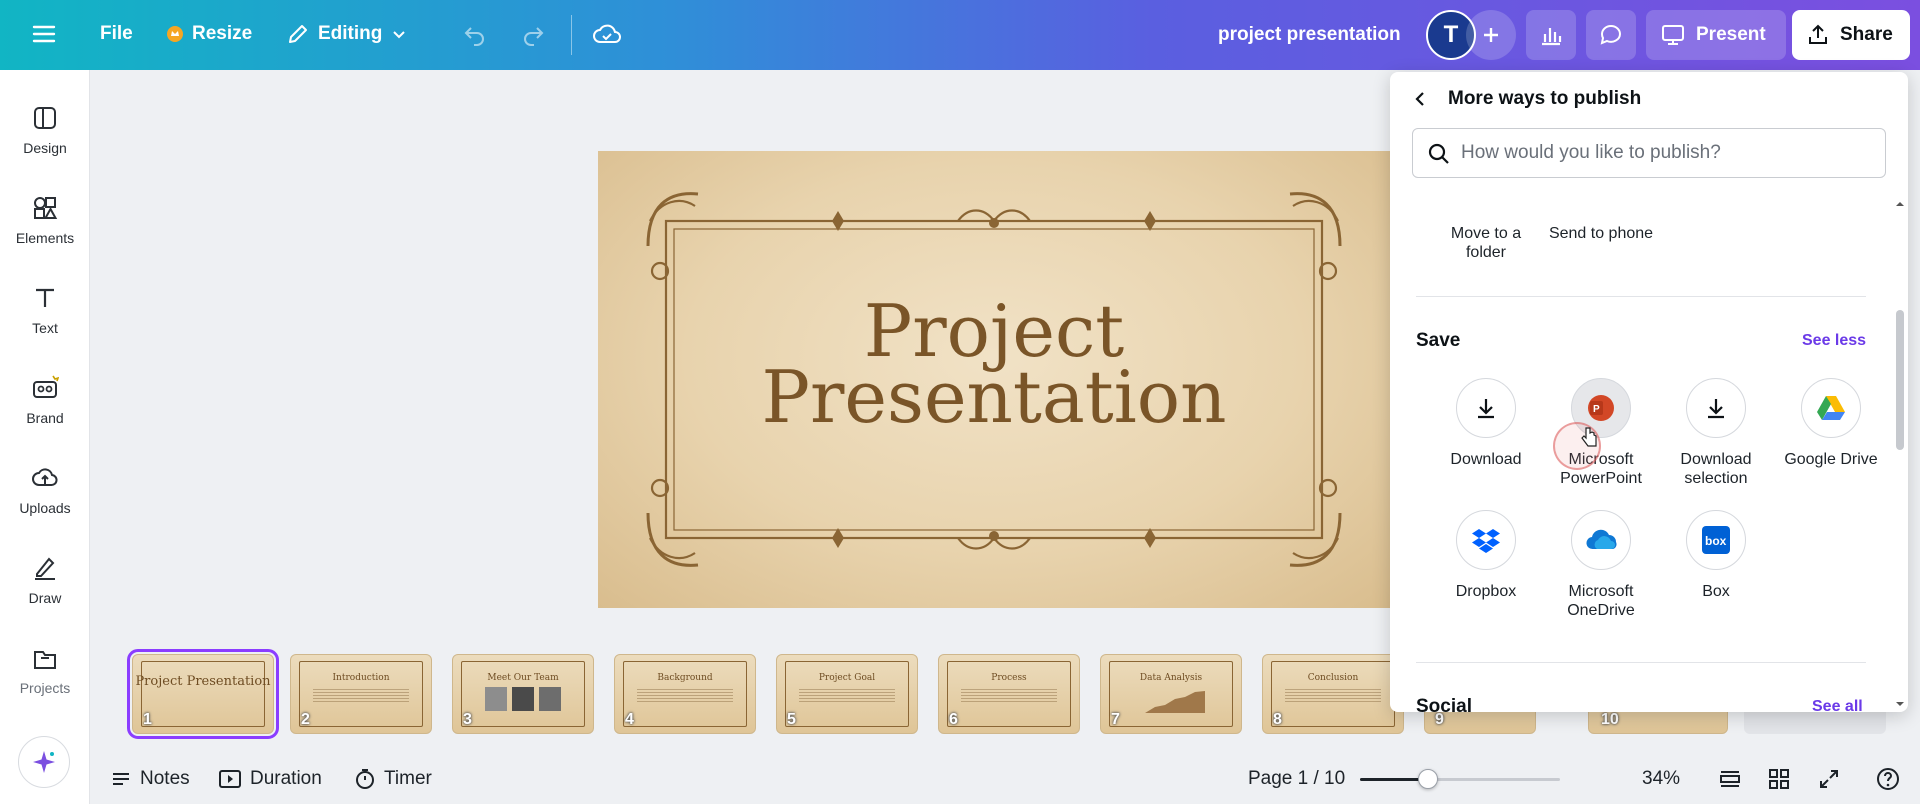 The width and height of the screenshot is (1920, 804). I want to click on add-collaborator-button, so click(1491, 35).